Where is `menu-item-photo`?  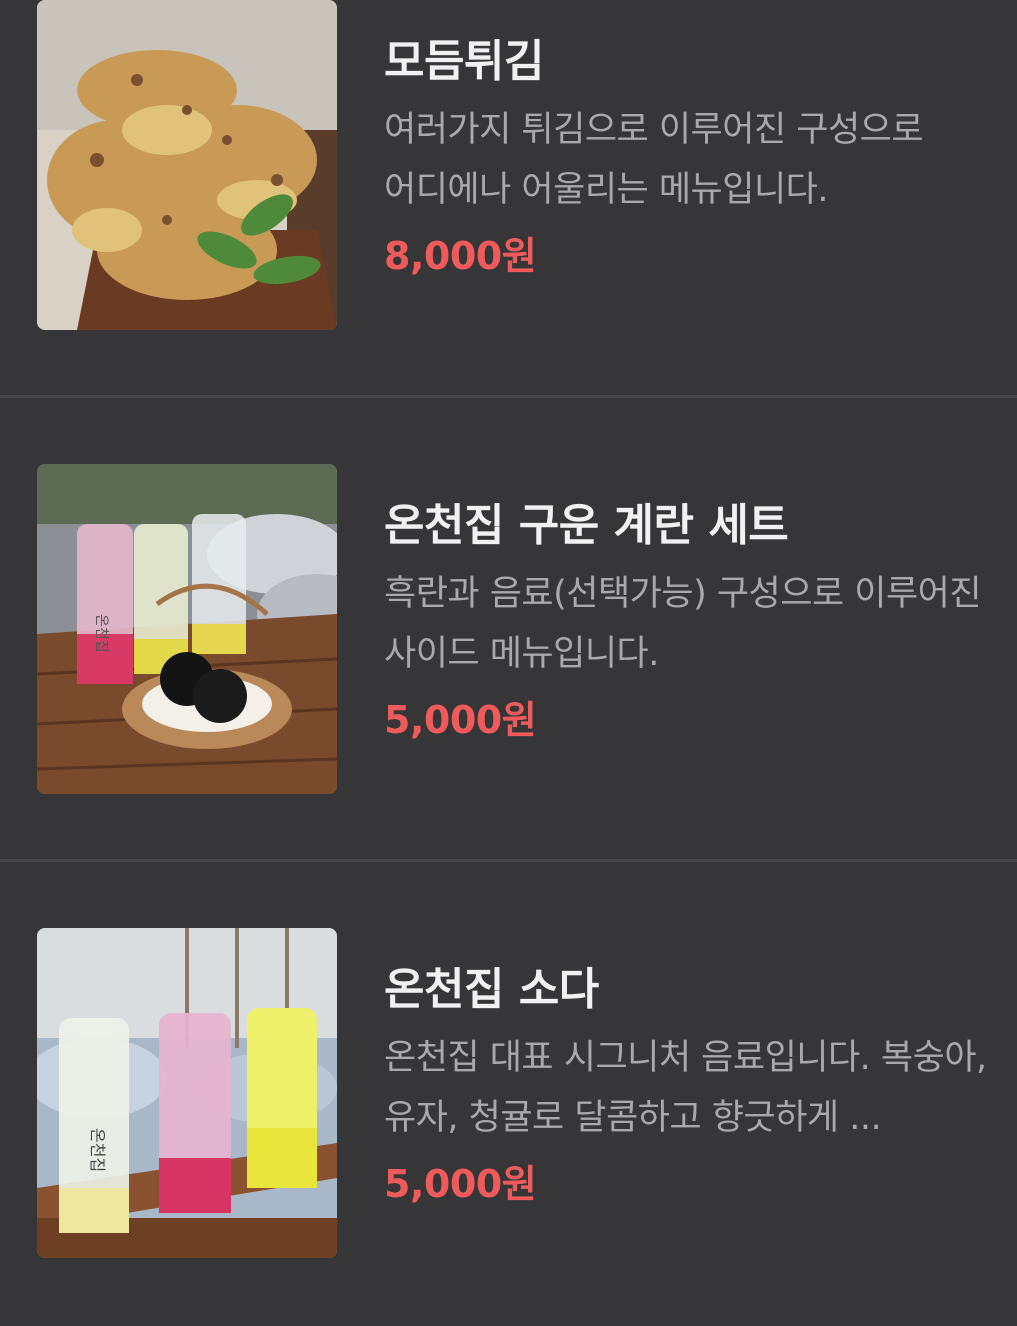 menu-item-photo is located at coordinates (187, 165).